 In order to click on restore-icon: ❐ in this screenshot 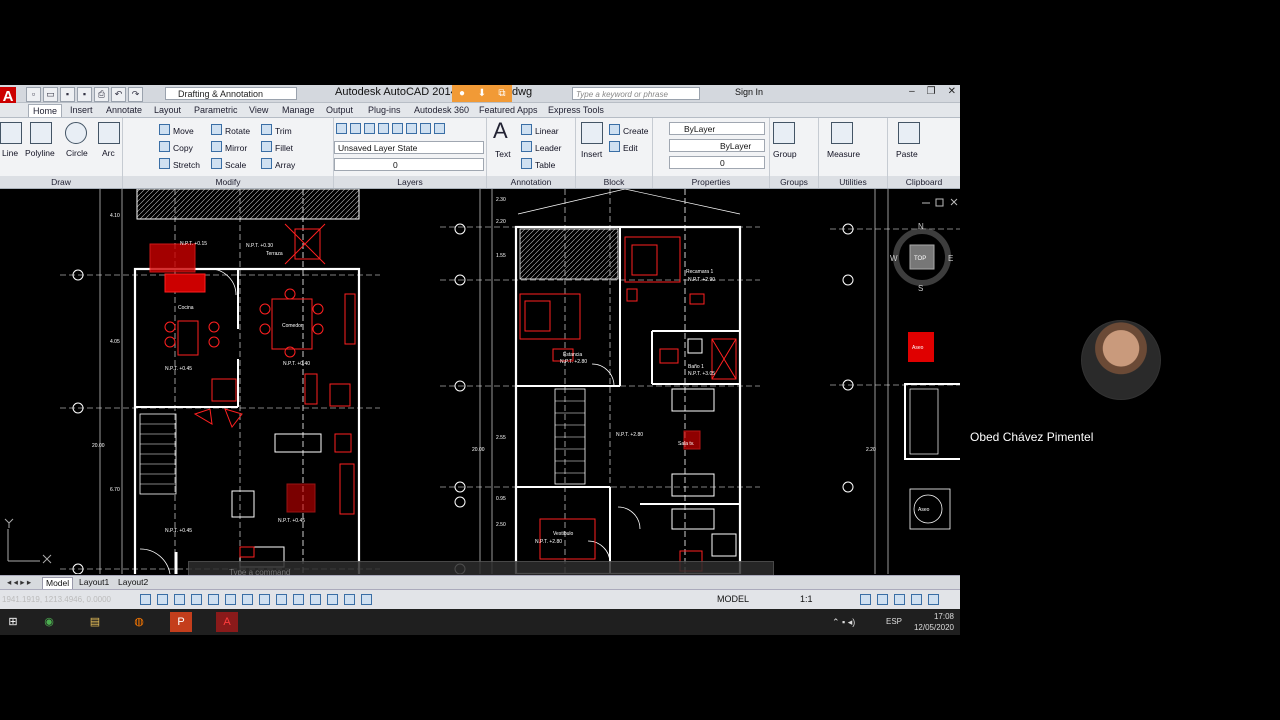, I will do `click(931, 91)`.